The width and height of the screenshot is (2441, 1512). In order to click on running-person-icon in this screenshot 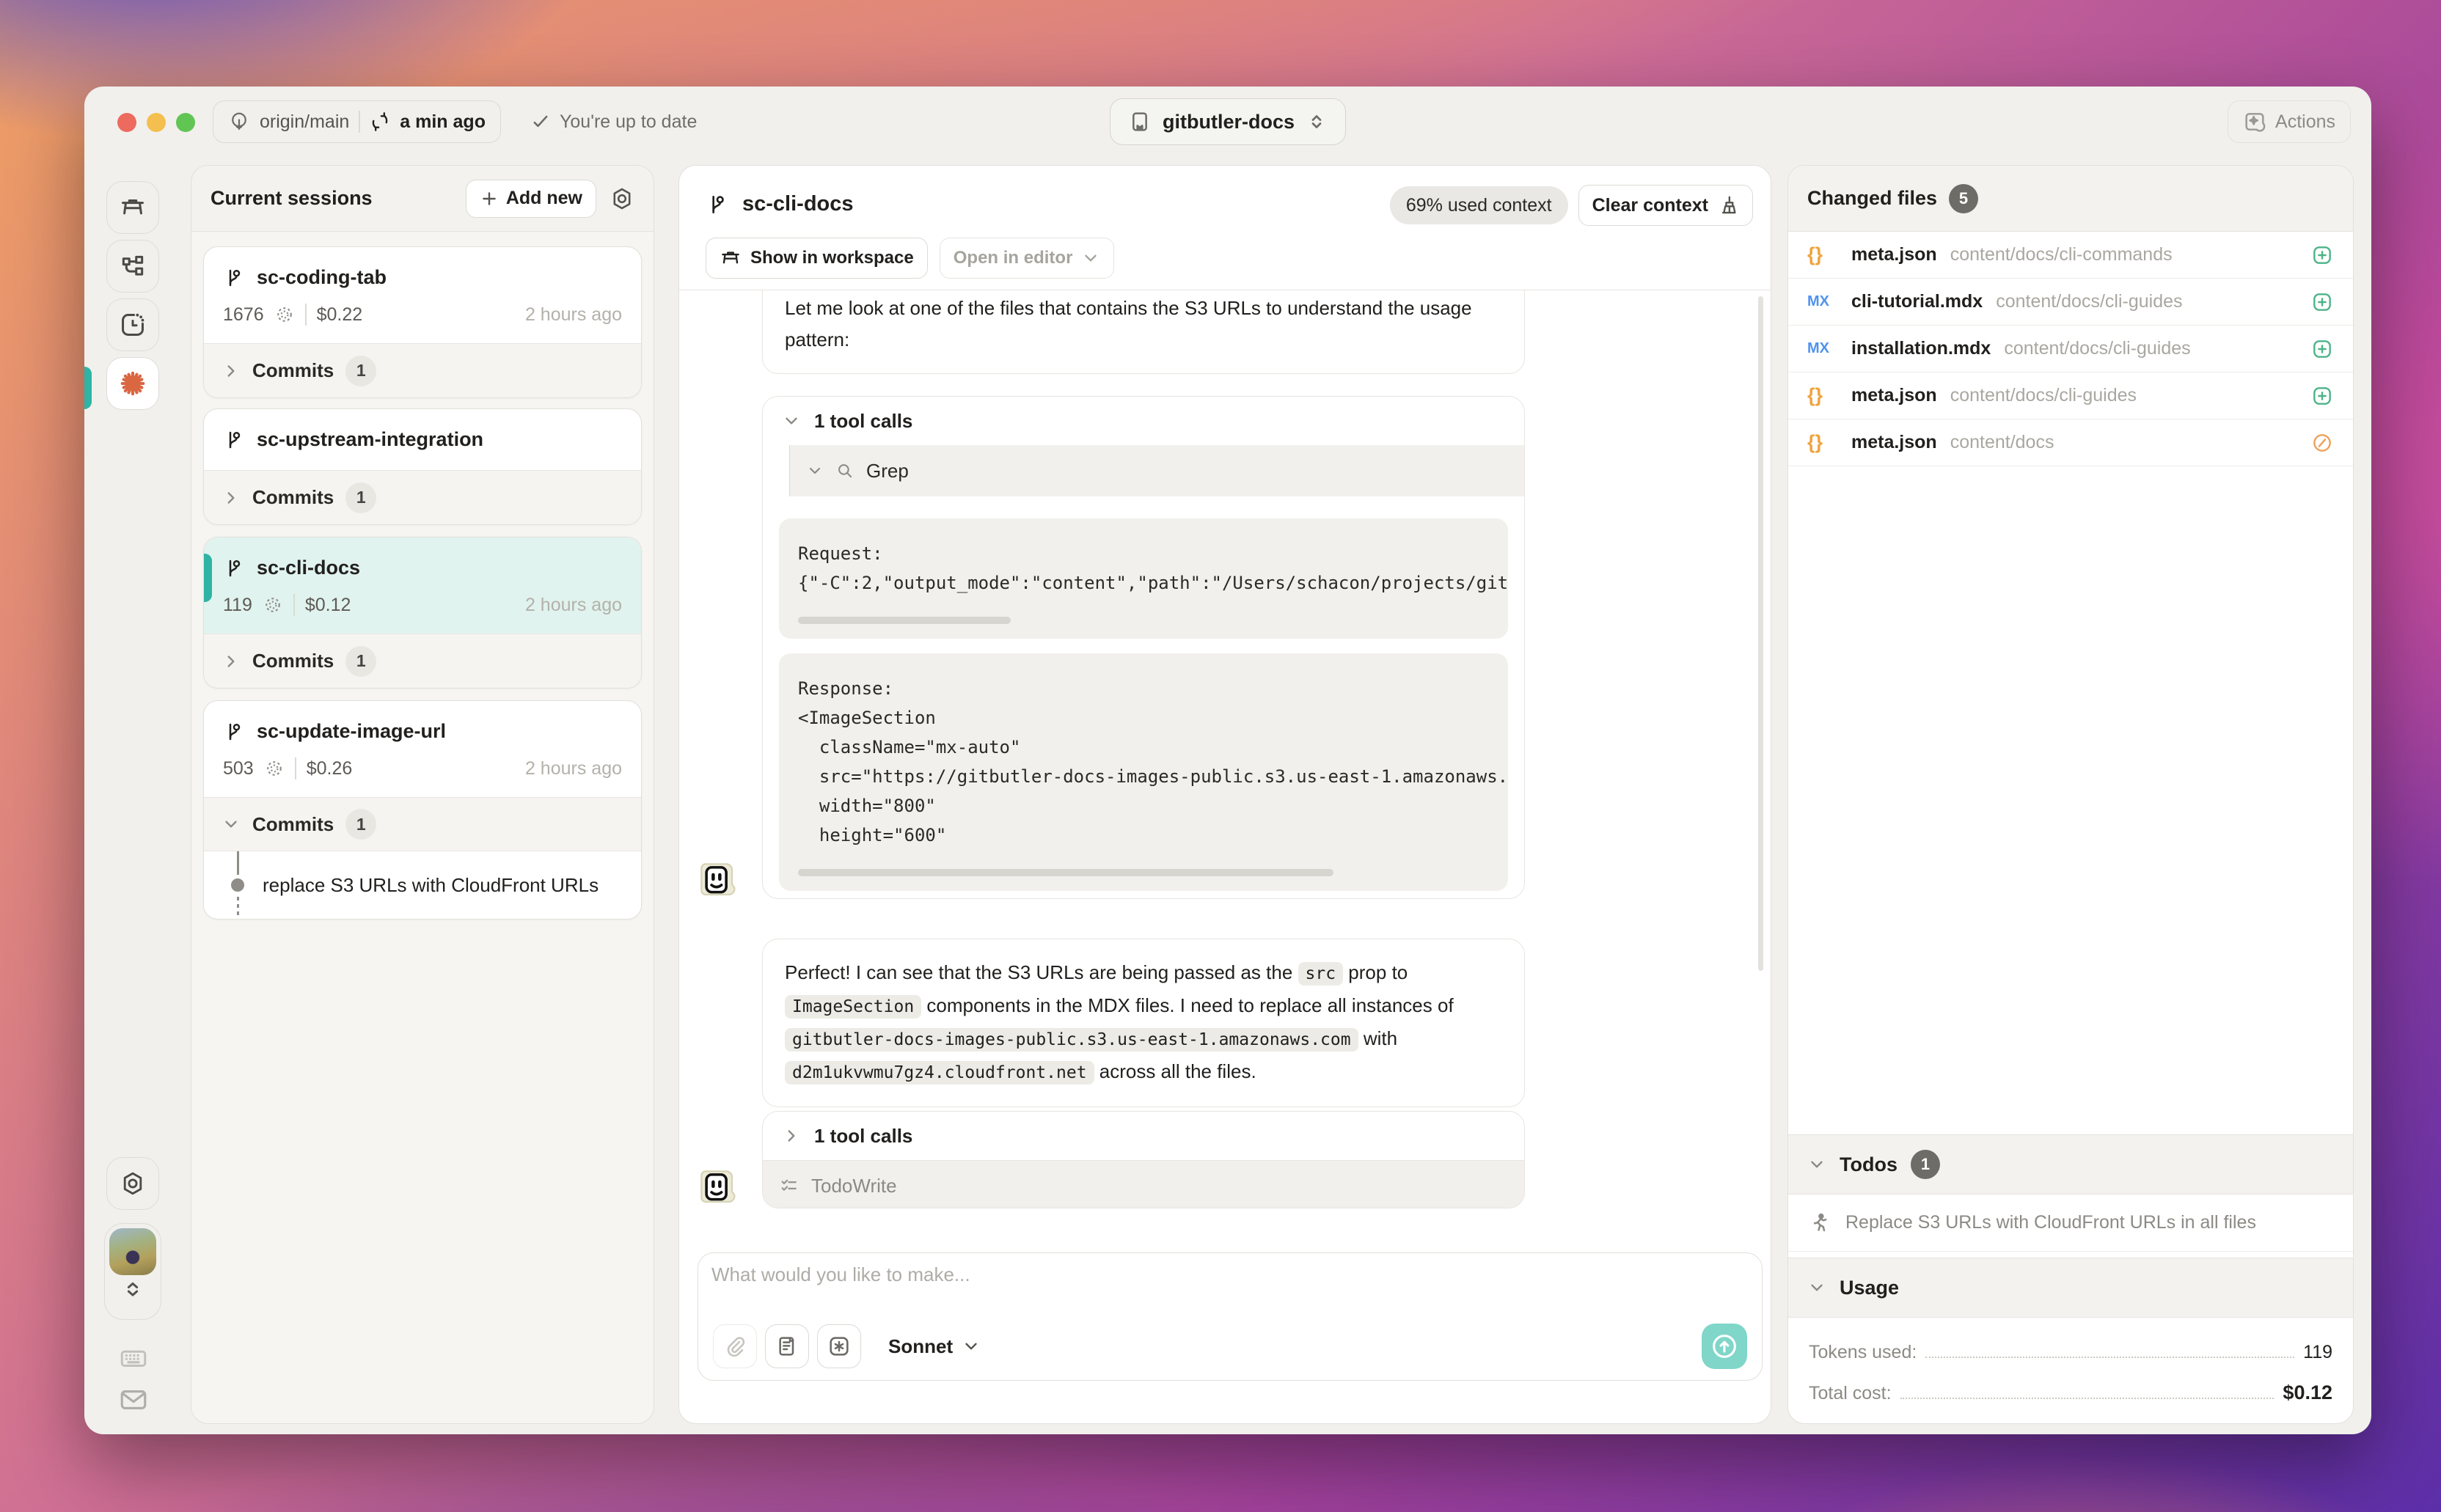, I will do `click(1820, 1222)`.